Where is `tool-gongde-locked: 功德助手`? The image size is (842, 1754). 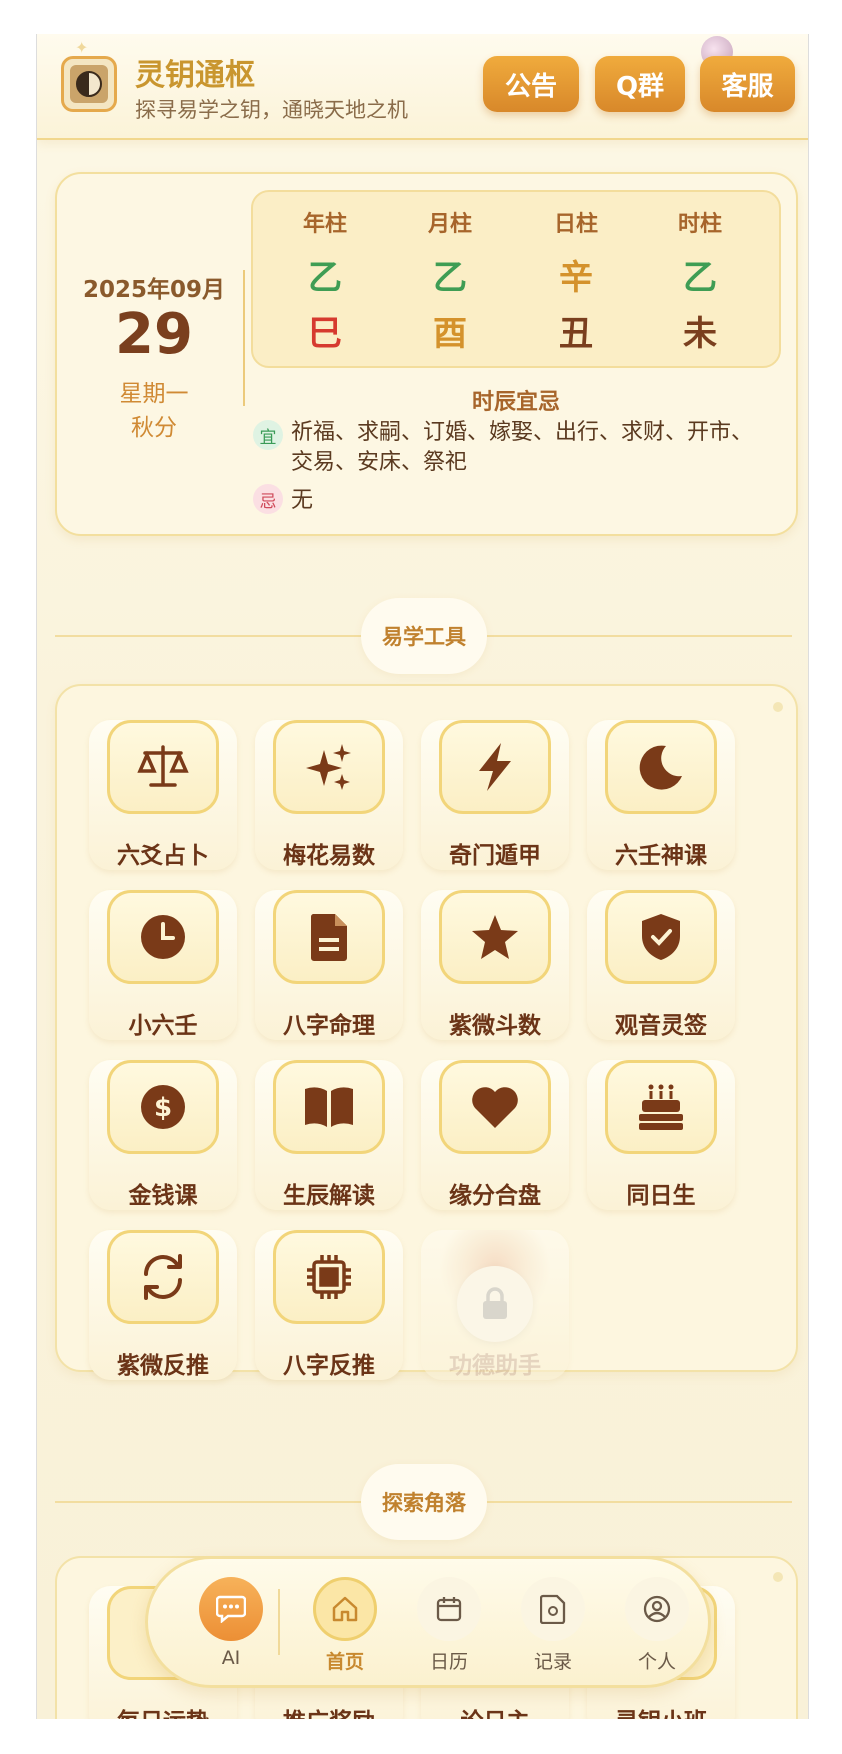 tool-gongde-locked: 功德助手 is located at coordinates (495, 1305).